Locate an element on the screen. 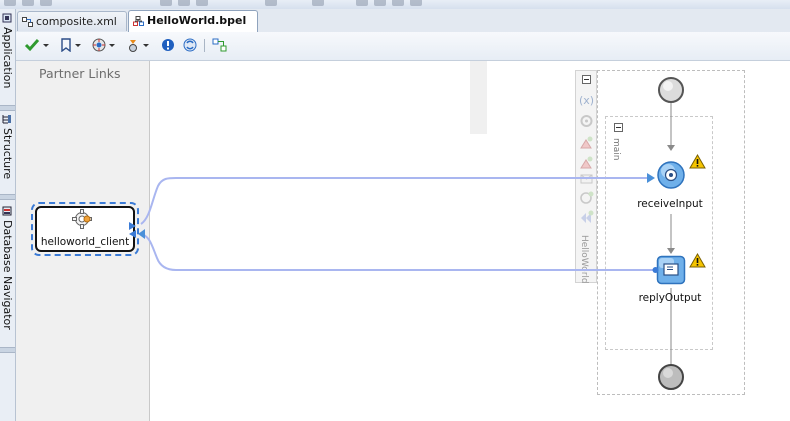  activity-label-reply: replyOutput is located at coordinates (670, 298).